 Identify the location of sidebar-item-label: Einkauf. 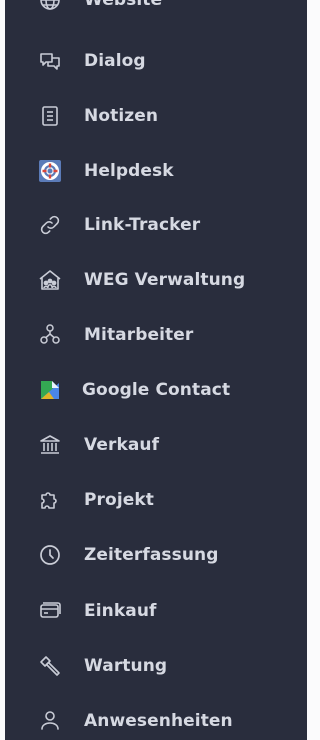
(120, 611).